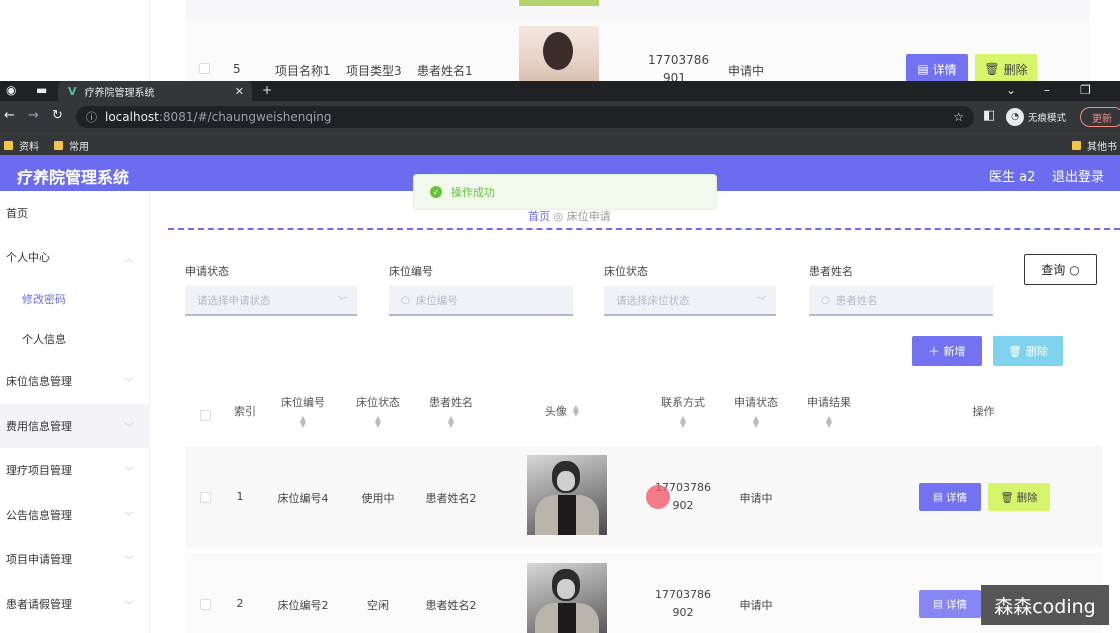 This screenshot has width=1120, height=633. What do you see at coordinates (8, 145) in the screenshot?
I see `folder-icon` at bounding box center [8, 145].